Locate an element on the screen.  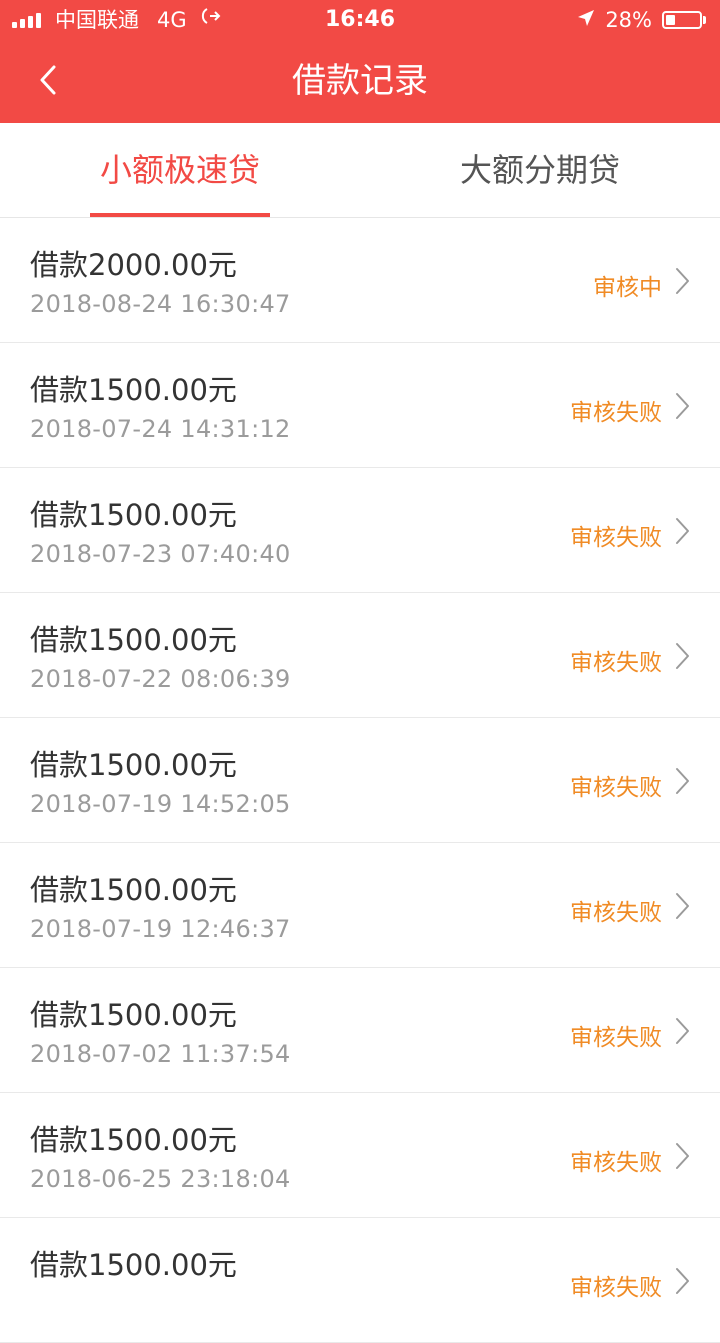
loan-record-row: 借款1500.00元 2018-07-24 14:31:12 审核失败 is located at coordinates (360, 405).